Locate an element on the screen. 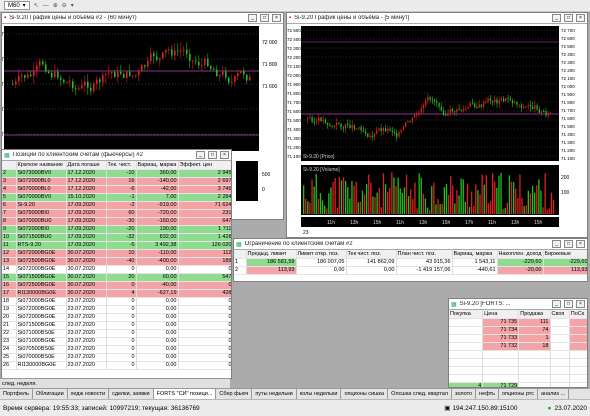  column-header: План чист. поз. is located at coordinates (424, 254).